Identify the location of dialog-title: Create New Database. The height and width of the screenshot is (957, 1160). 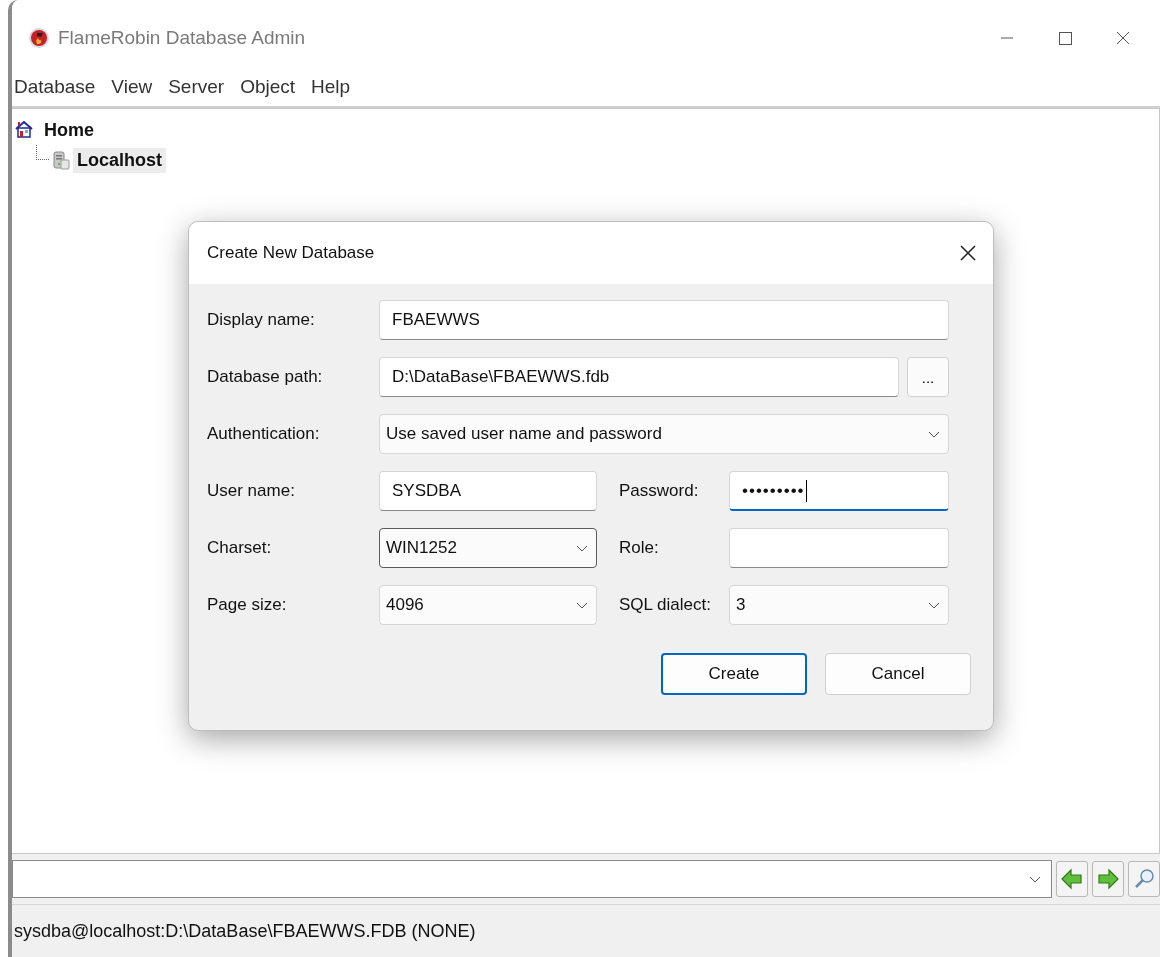
(291, 253).